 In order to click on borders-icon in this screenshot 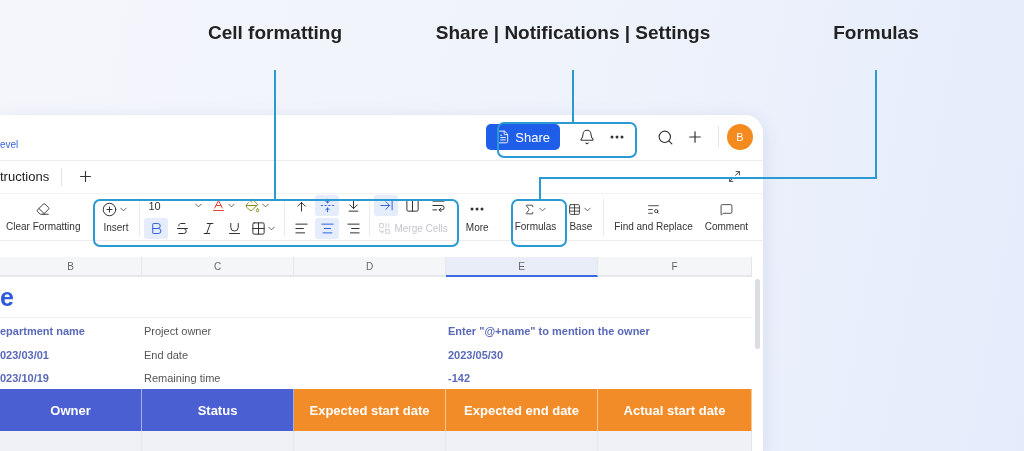, I will do `click(259, 228)`.